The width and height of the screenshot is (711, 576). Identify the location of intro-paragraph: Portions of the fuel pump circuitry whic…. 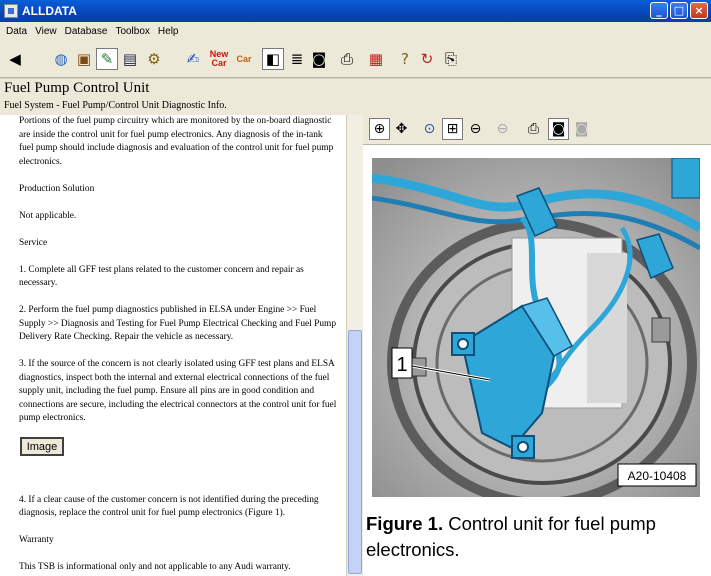
(176, 141).